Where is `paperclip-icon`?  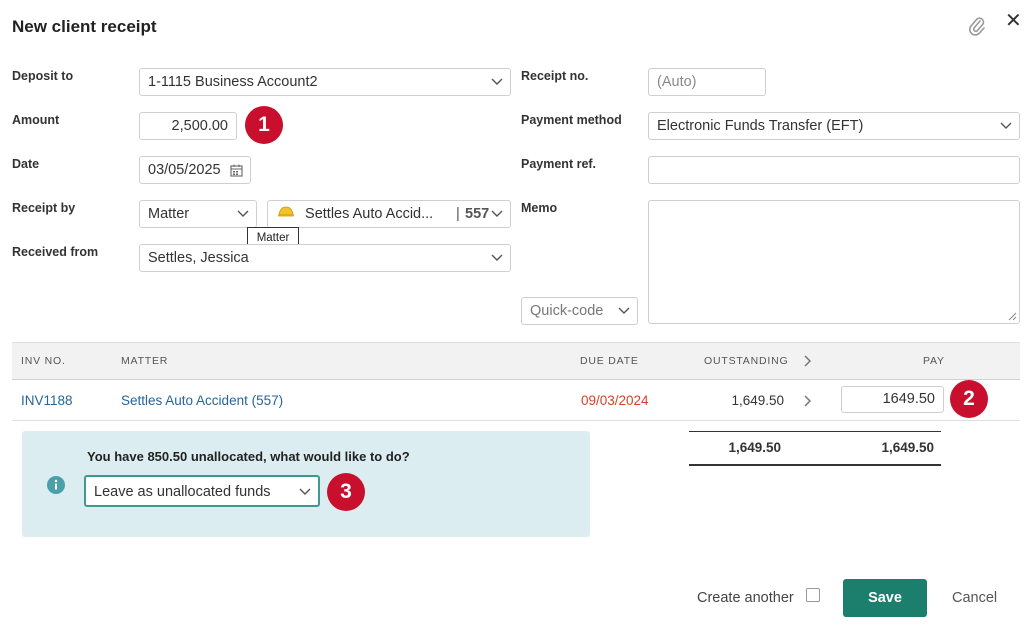 paperclip-icon is located at coordinates (977, 26).